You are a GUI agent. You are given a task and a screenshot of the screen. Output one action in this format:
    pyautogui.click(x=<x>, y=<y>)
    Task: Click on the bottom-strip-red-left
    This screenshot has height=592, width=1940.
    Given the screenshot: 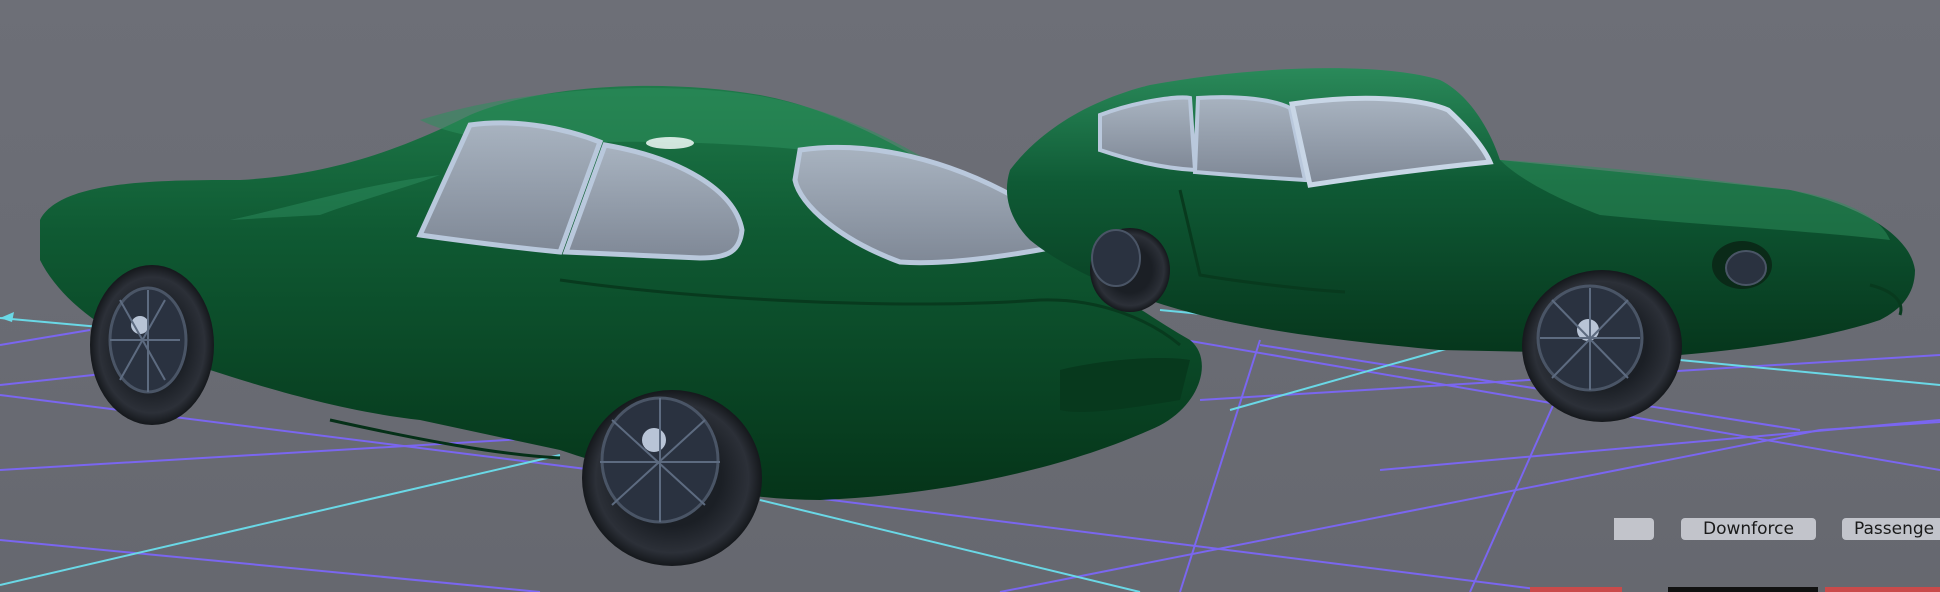 What is the action you would take?
    pyautogui.click(x=1576, y=589)
    